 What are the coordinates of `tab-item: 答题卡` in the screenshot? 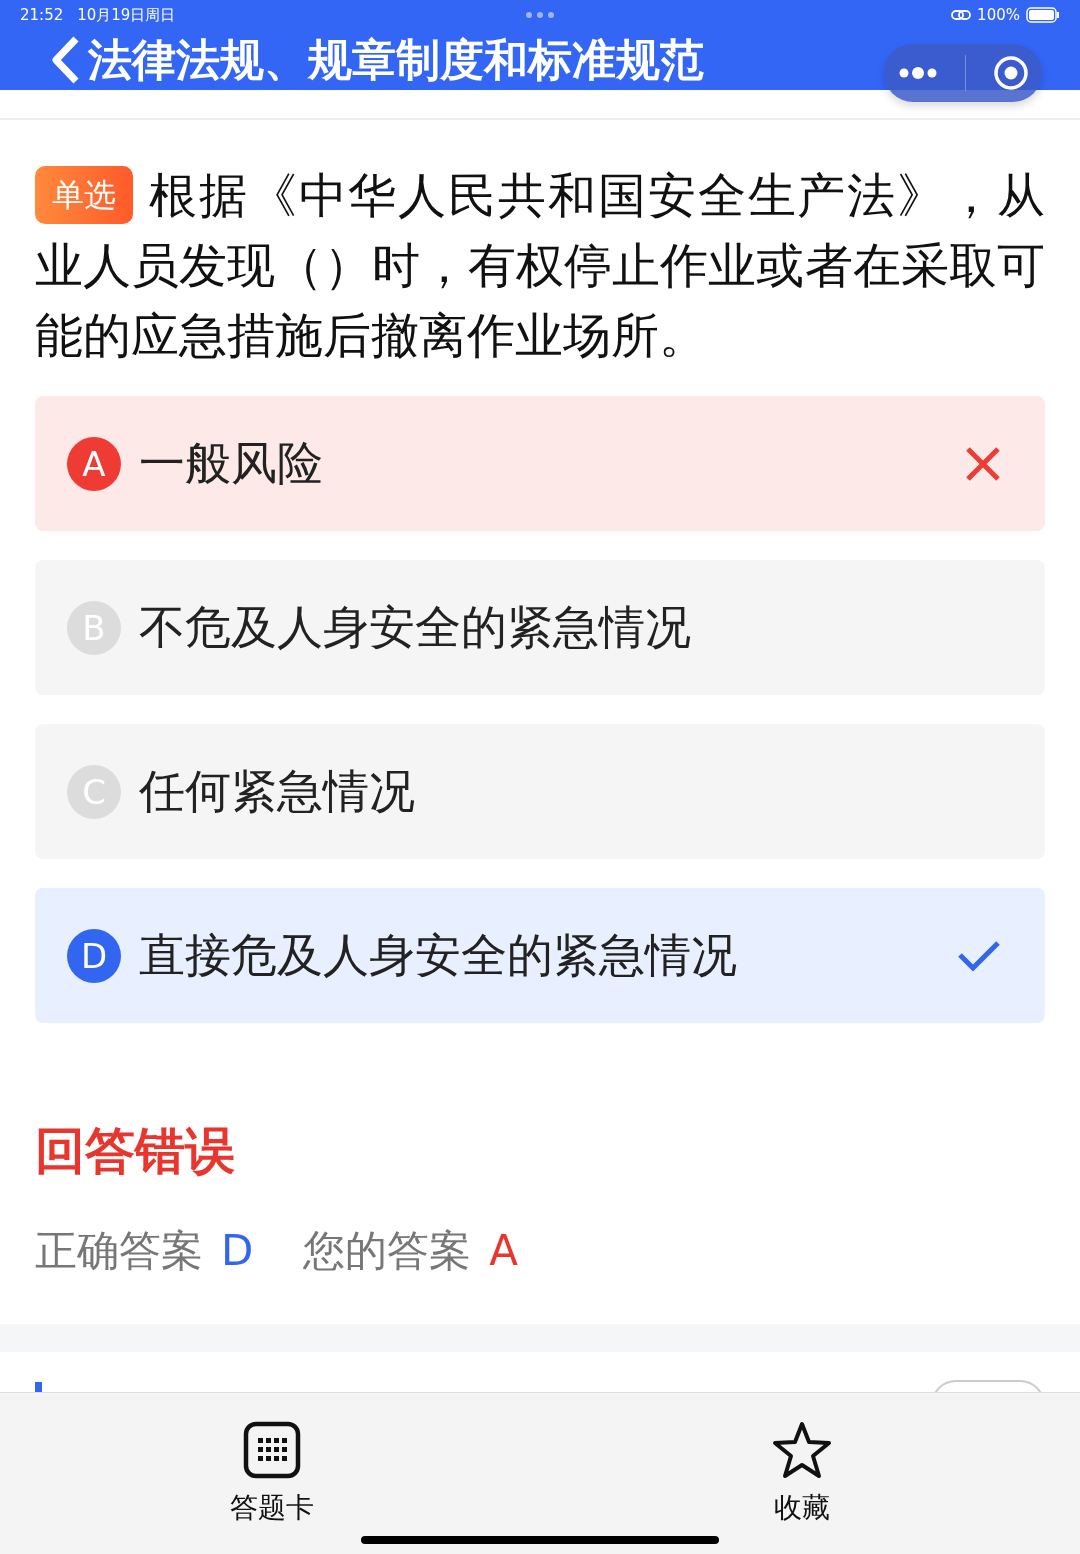 It's located at (272, 1474).